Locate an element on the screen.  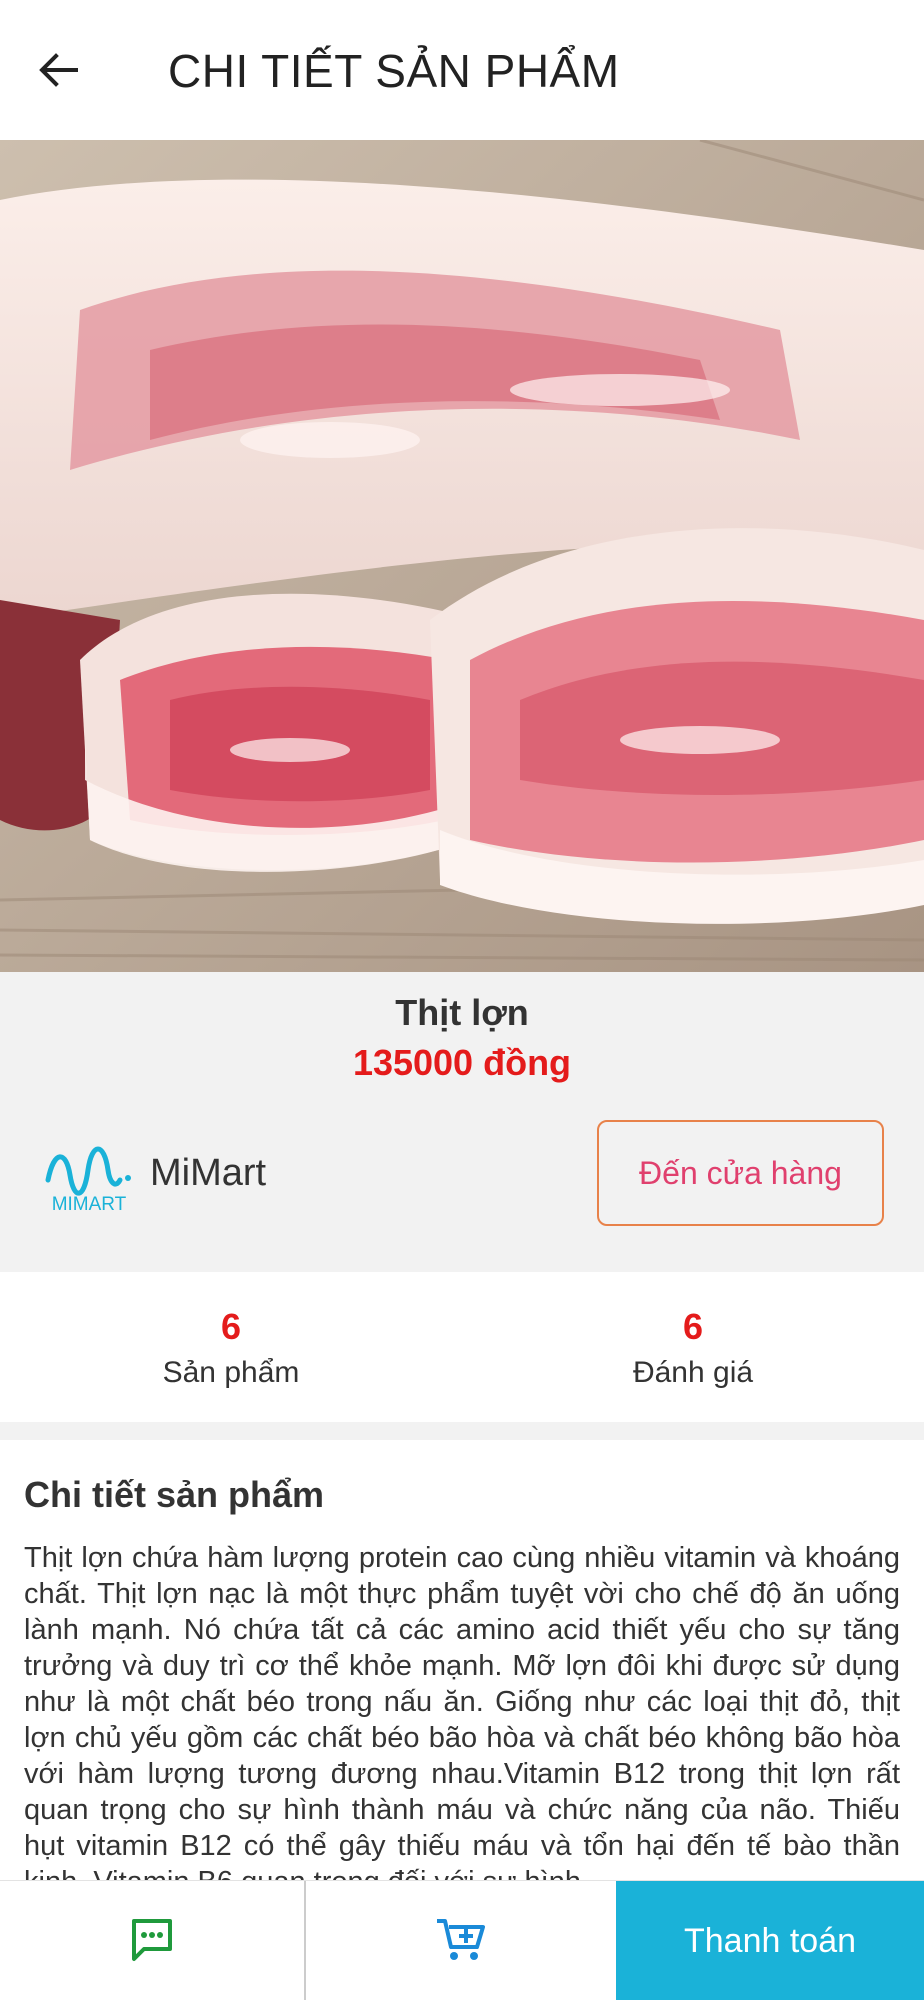
bottom-action-bar: Thanh toán is located at coordinates (462, 1940).